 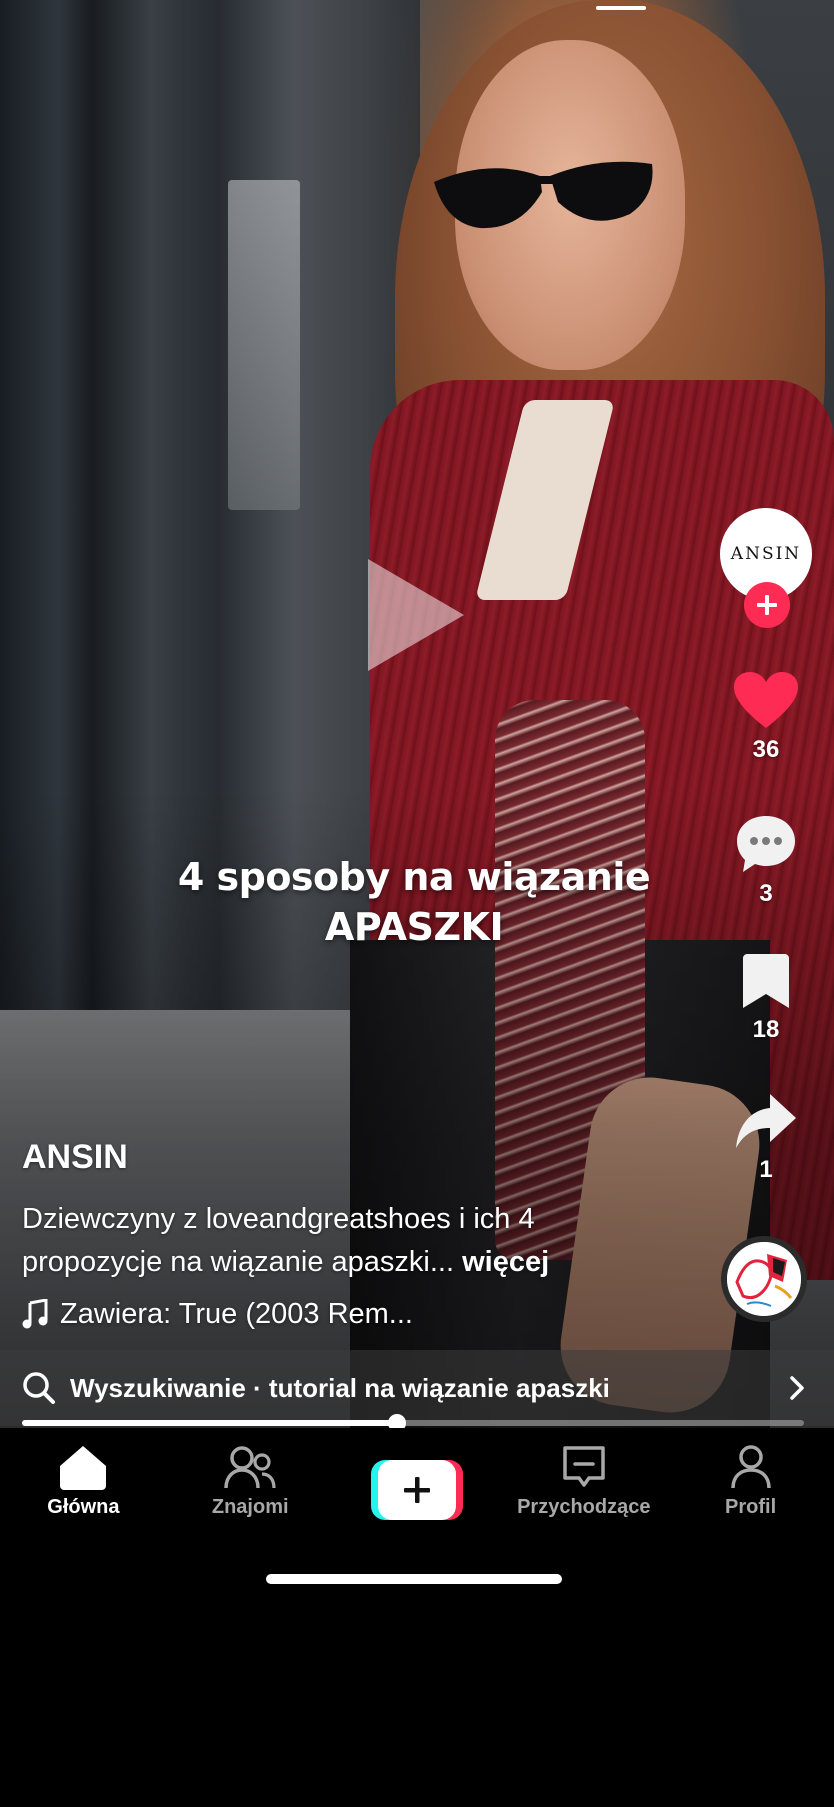 What do you see at coordinates (766, 1169) in the screenshot?
I see `share-count: 1` at bounding box center [766, 1169].